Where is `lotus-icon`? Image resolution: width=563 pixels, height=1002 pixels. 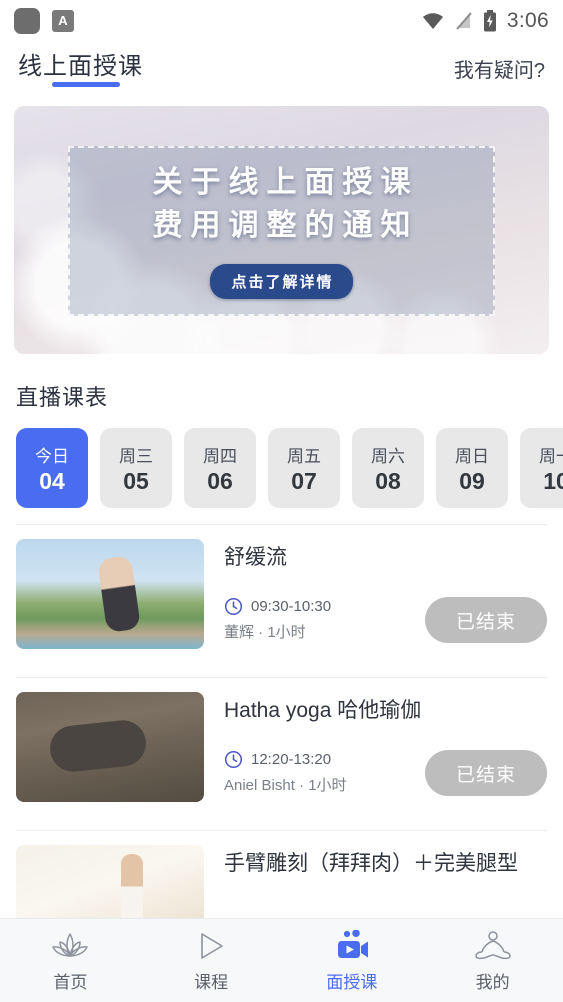 lotus-icon is located at coordinates (70, 946).